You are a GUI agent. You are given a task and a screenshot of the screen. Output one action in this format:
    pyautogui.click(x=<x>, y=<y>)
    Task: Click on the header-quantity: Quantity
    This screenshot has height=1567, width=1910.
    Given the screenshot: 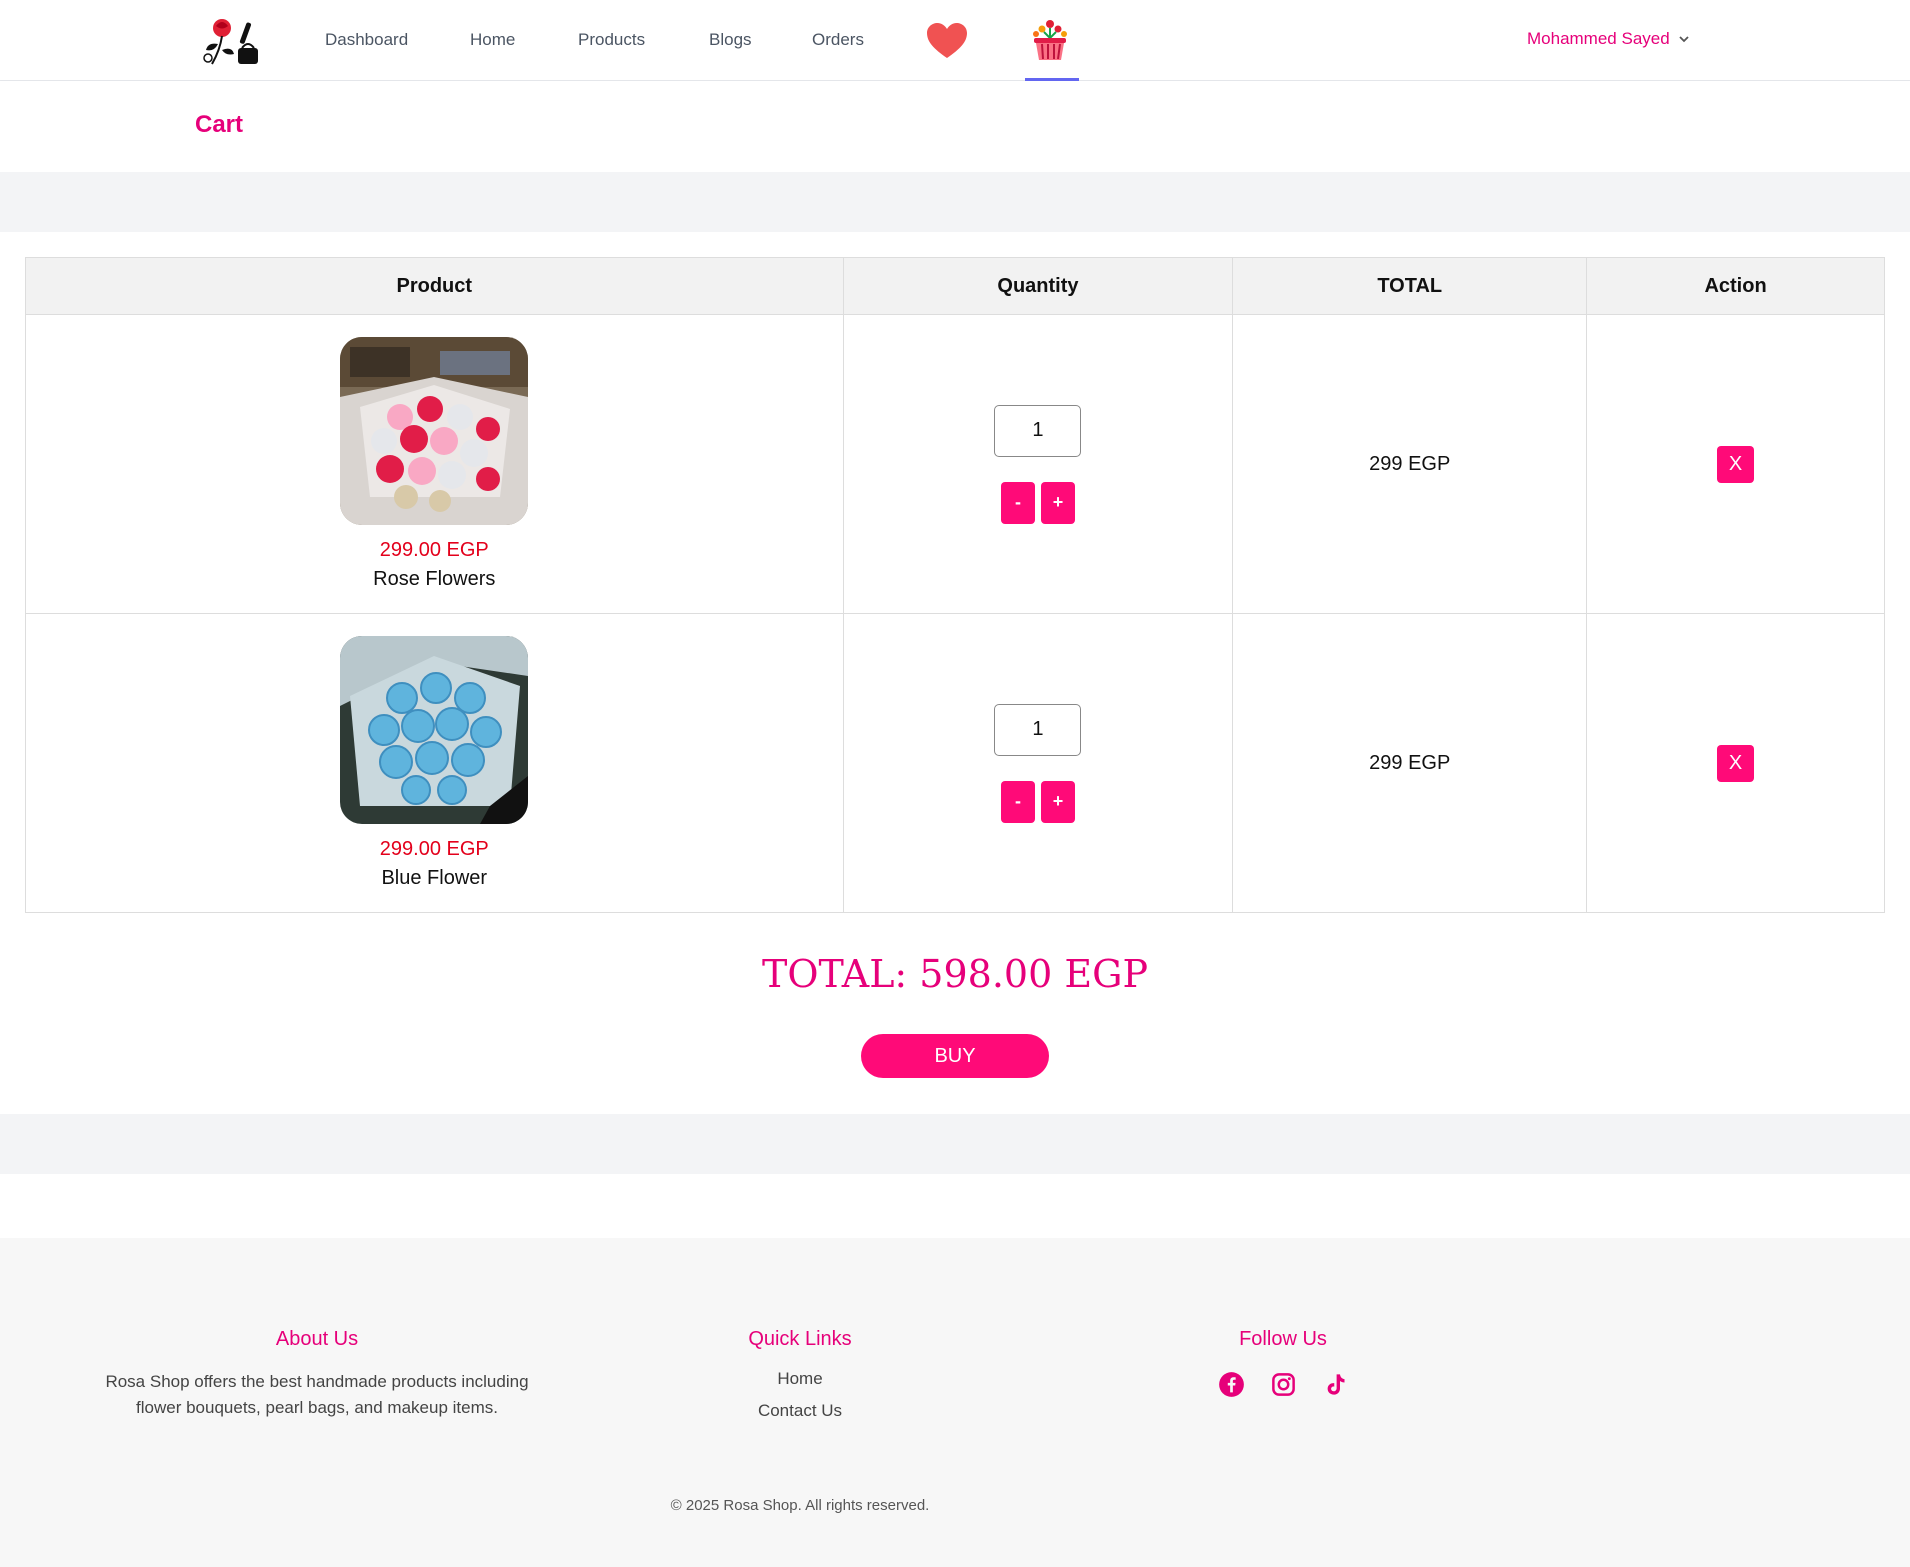 What is the action you would take?
    pyautogui.click(x=1038, y=286)
    